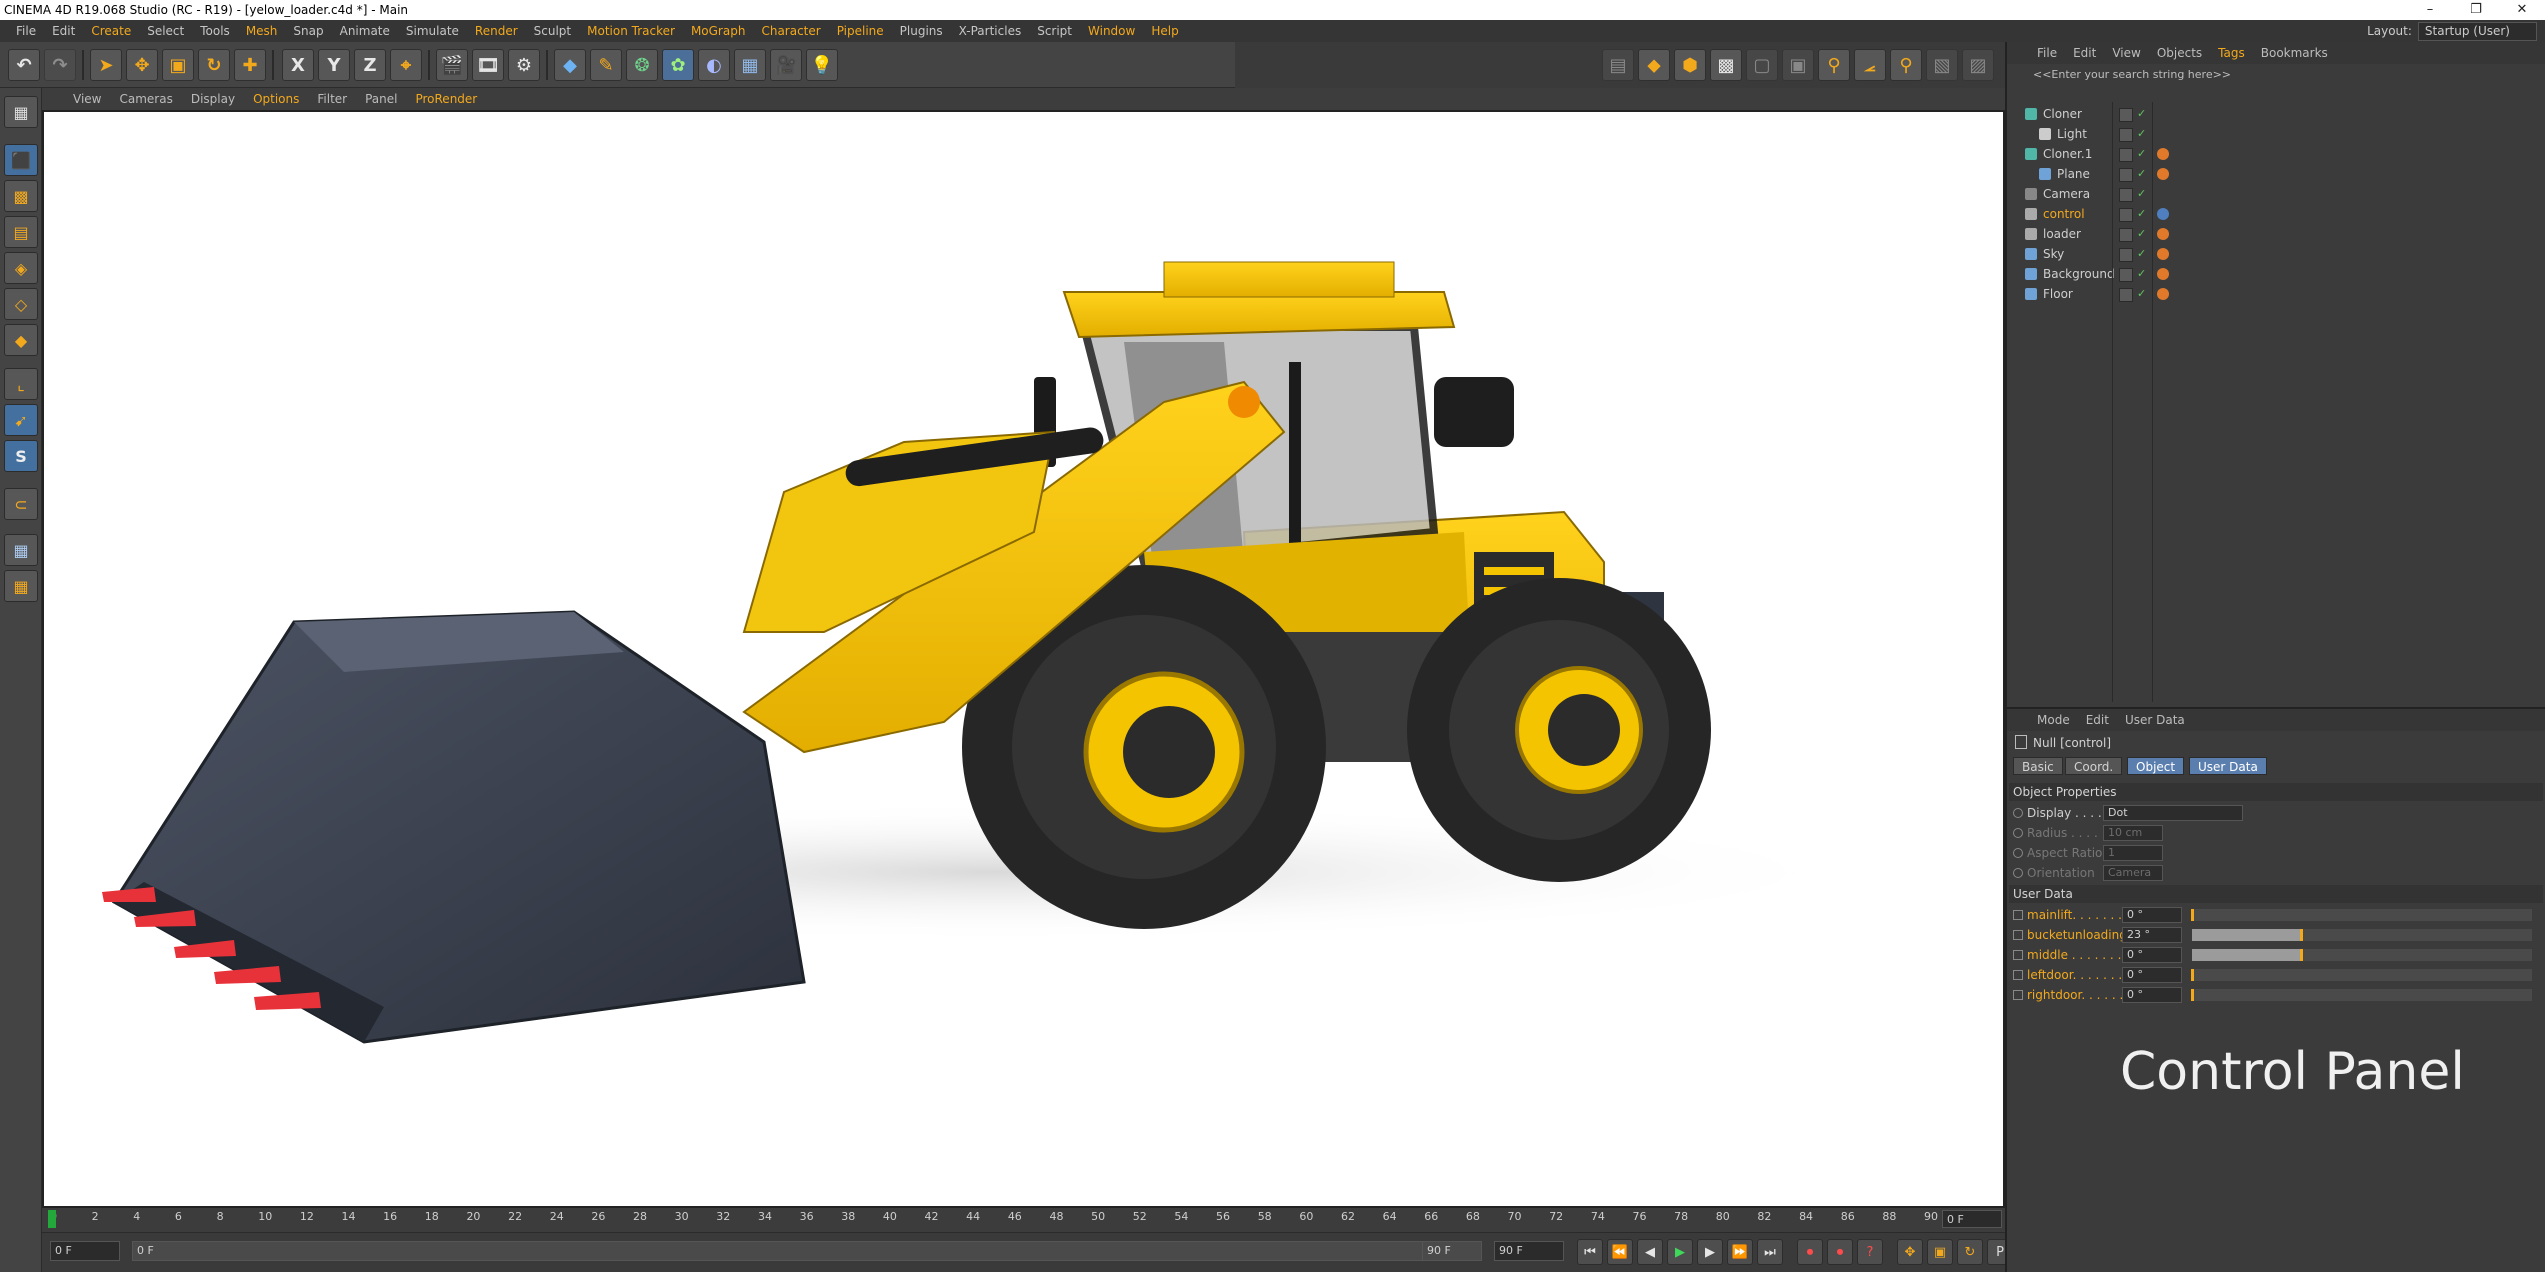 The image size is (2545, 1272). What do you see at coordinates (631, 31) in the screenshot?
I see `menu-motion-tracker: Motion Tracker` at bounding box center [631, 31].